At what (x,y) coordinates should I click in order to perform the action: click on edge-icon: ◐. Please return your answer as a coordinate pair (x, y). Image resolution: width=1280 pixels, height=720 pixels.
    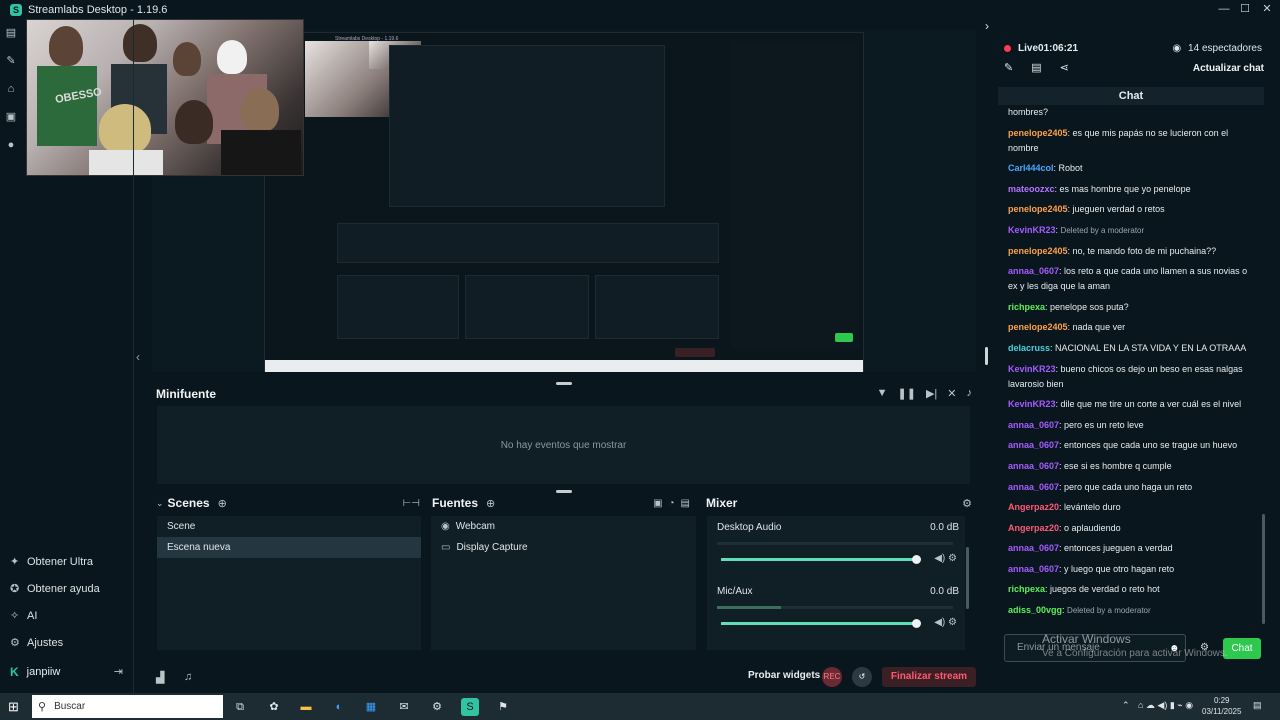
    Looking at the image, I should click on (339, 707).